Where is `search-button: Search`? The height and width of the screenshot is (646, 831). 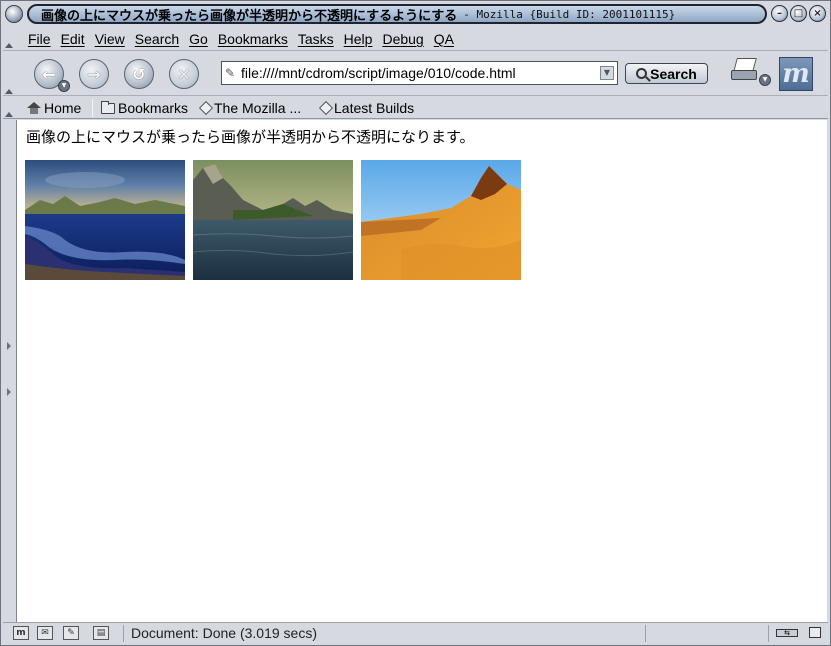
search-button: Search is located at coordinates (666, 73).